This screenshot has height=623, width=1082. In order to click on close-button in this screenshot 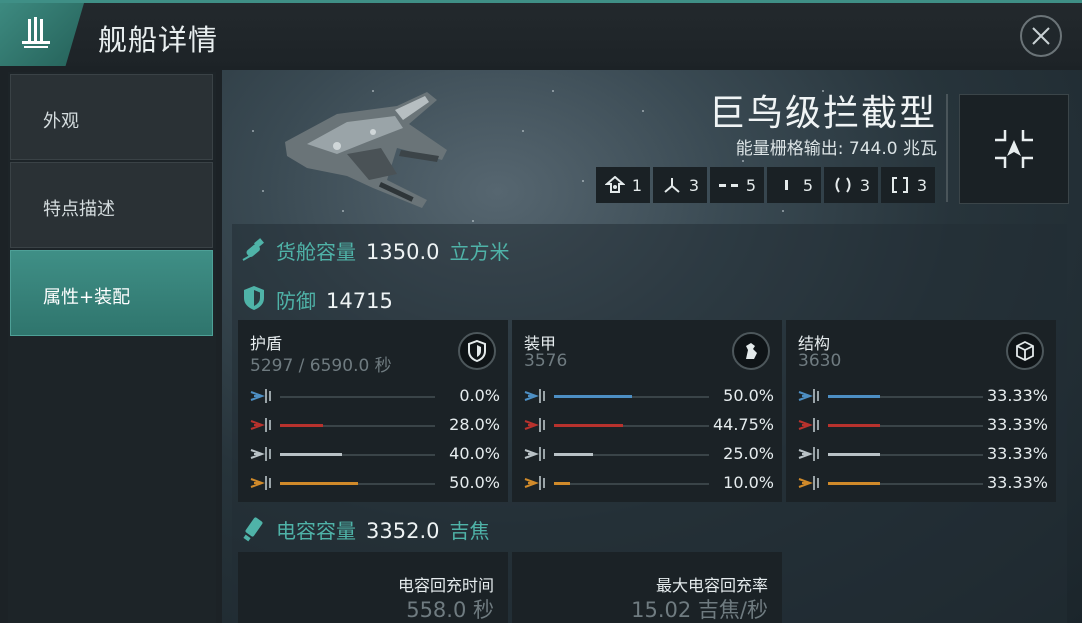, I will do `click(1041, 36)`.